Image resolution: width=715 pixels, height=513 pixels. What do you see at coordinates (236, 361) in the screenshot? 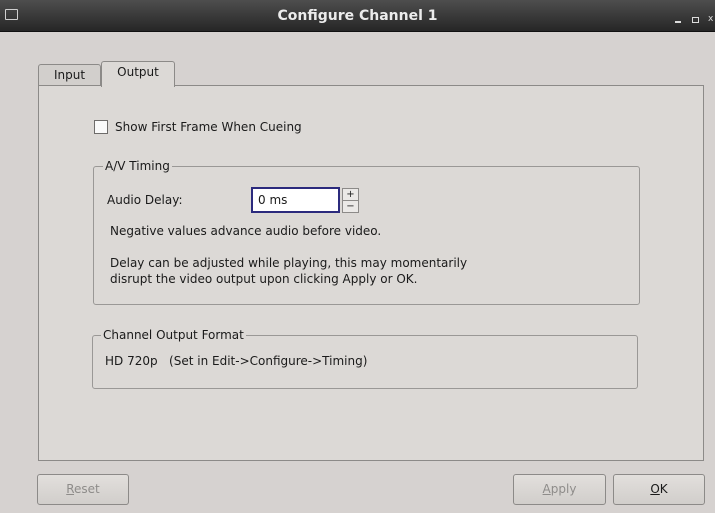
I see `channel-output-format-value: HD 720p (Set in Edit->Configure->Timing)` at bounding box center [236, 361].